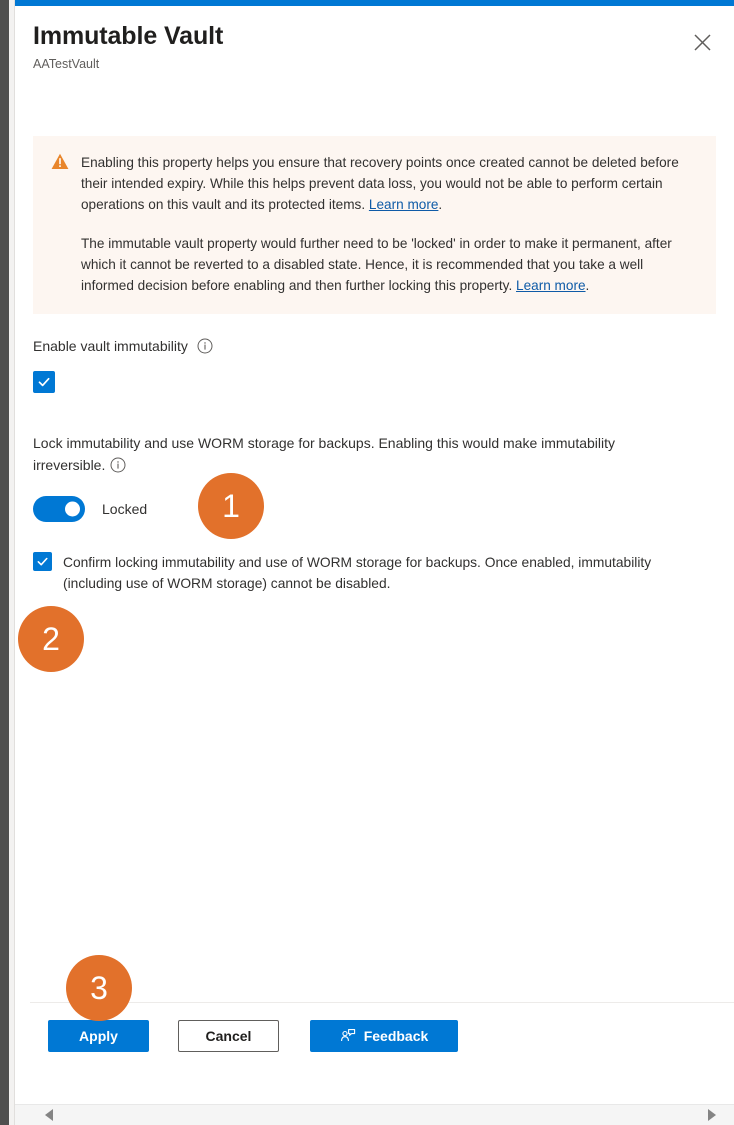  Describe the element at coordinates (128, 36) in the screenshot. I see `page-title: Immutable Vault` at that location.